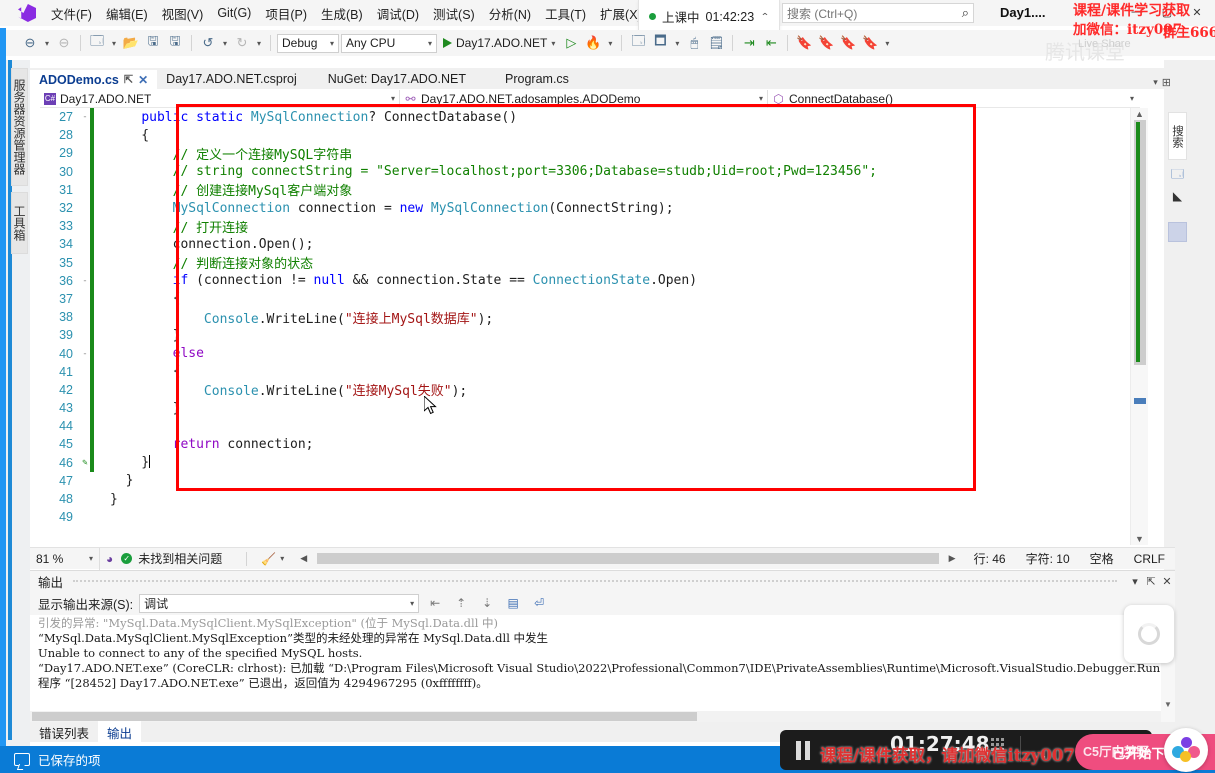 Image resolution: width=1215 pixels, height=773 pixels. What do you see at coordinates (590, 462) in the screenshot?
I see `code-line: 46 ✎ }` at bounding box center [590, 462].